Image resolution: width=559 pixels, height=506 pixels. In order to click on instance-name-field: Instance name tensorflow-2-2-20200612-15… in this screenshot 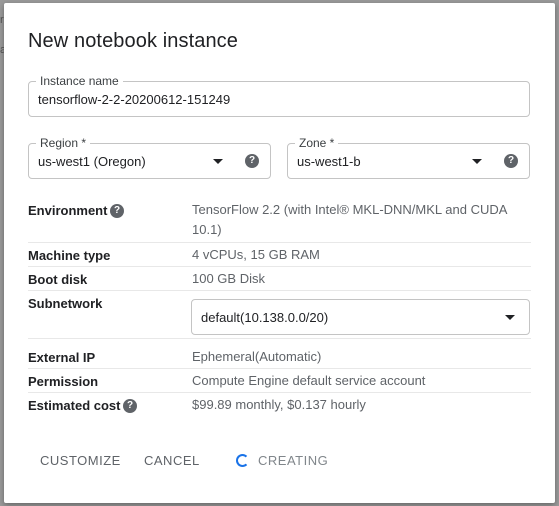, I will do `click(279, 95)`.